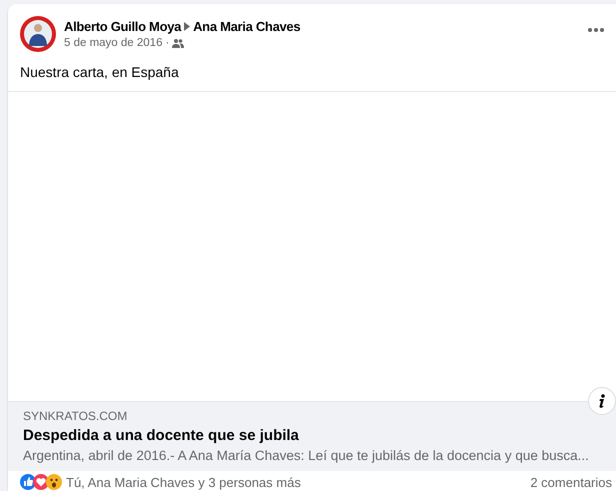 This screenshot has width=616, height=491. What do you see at coordinates (178, 43) in the screenshot?
I see `people-icon` at bounding box center [178, 43].